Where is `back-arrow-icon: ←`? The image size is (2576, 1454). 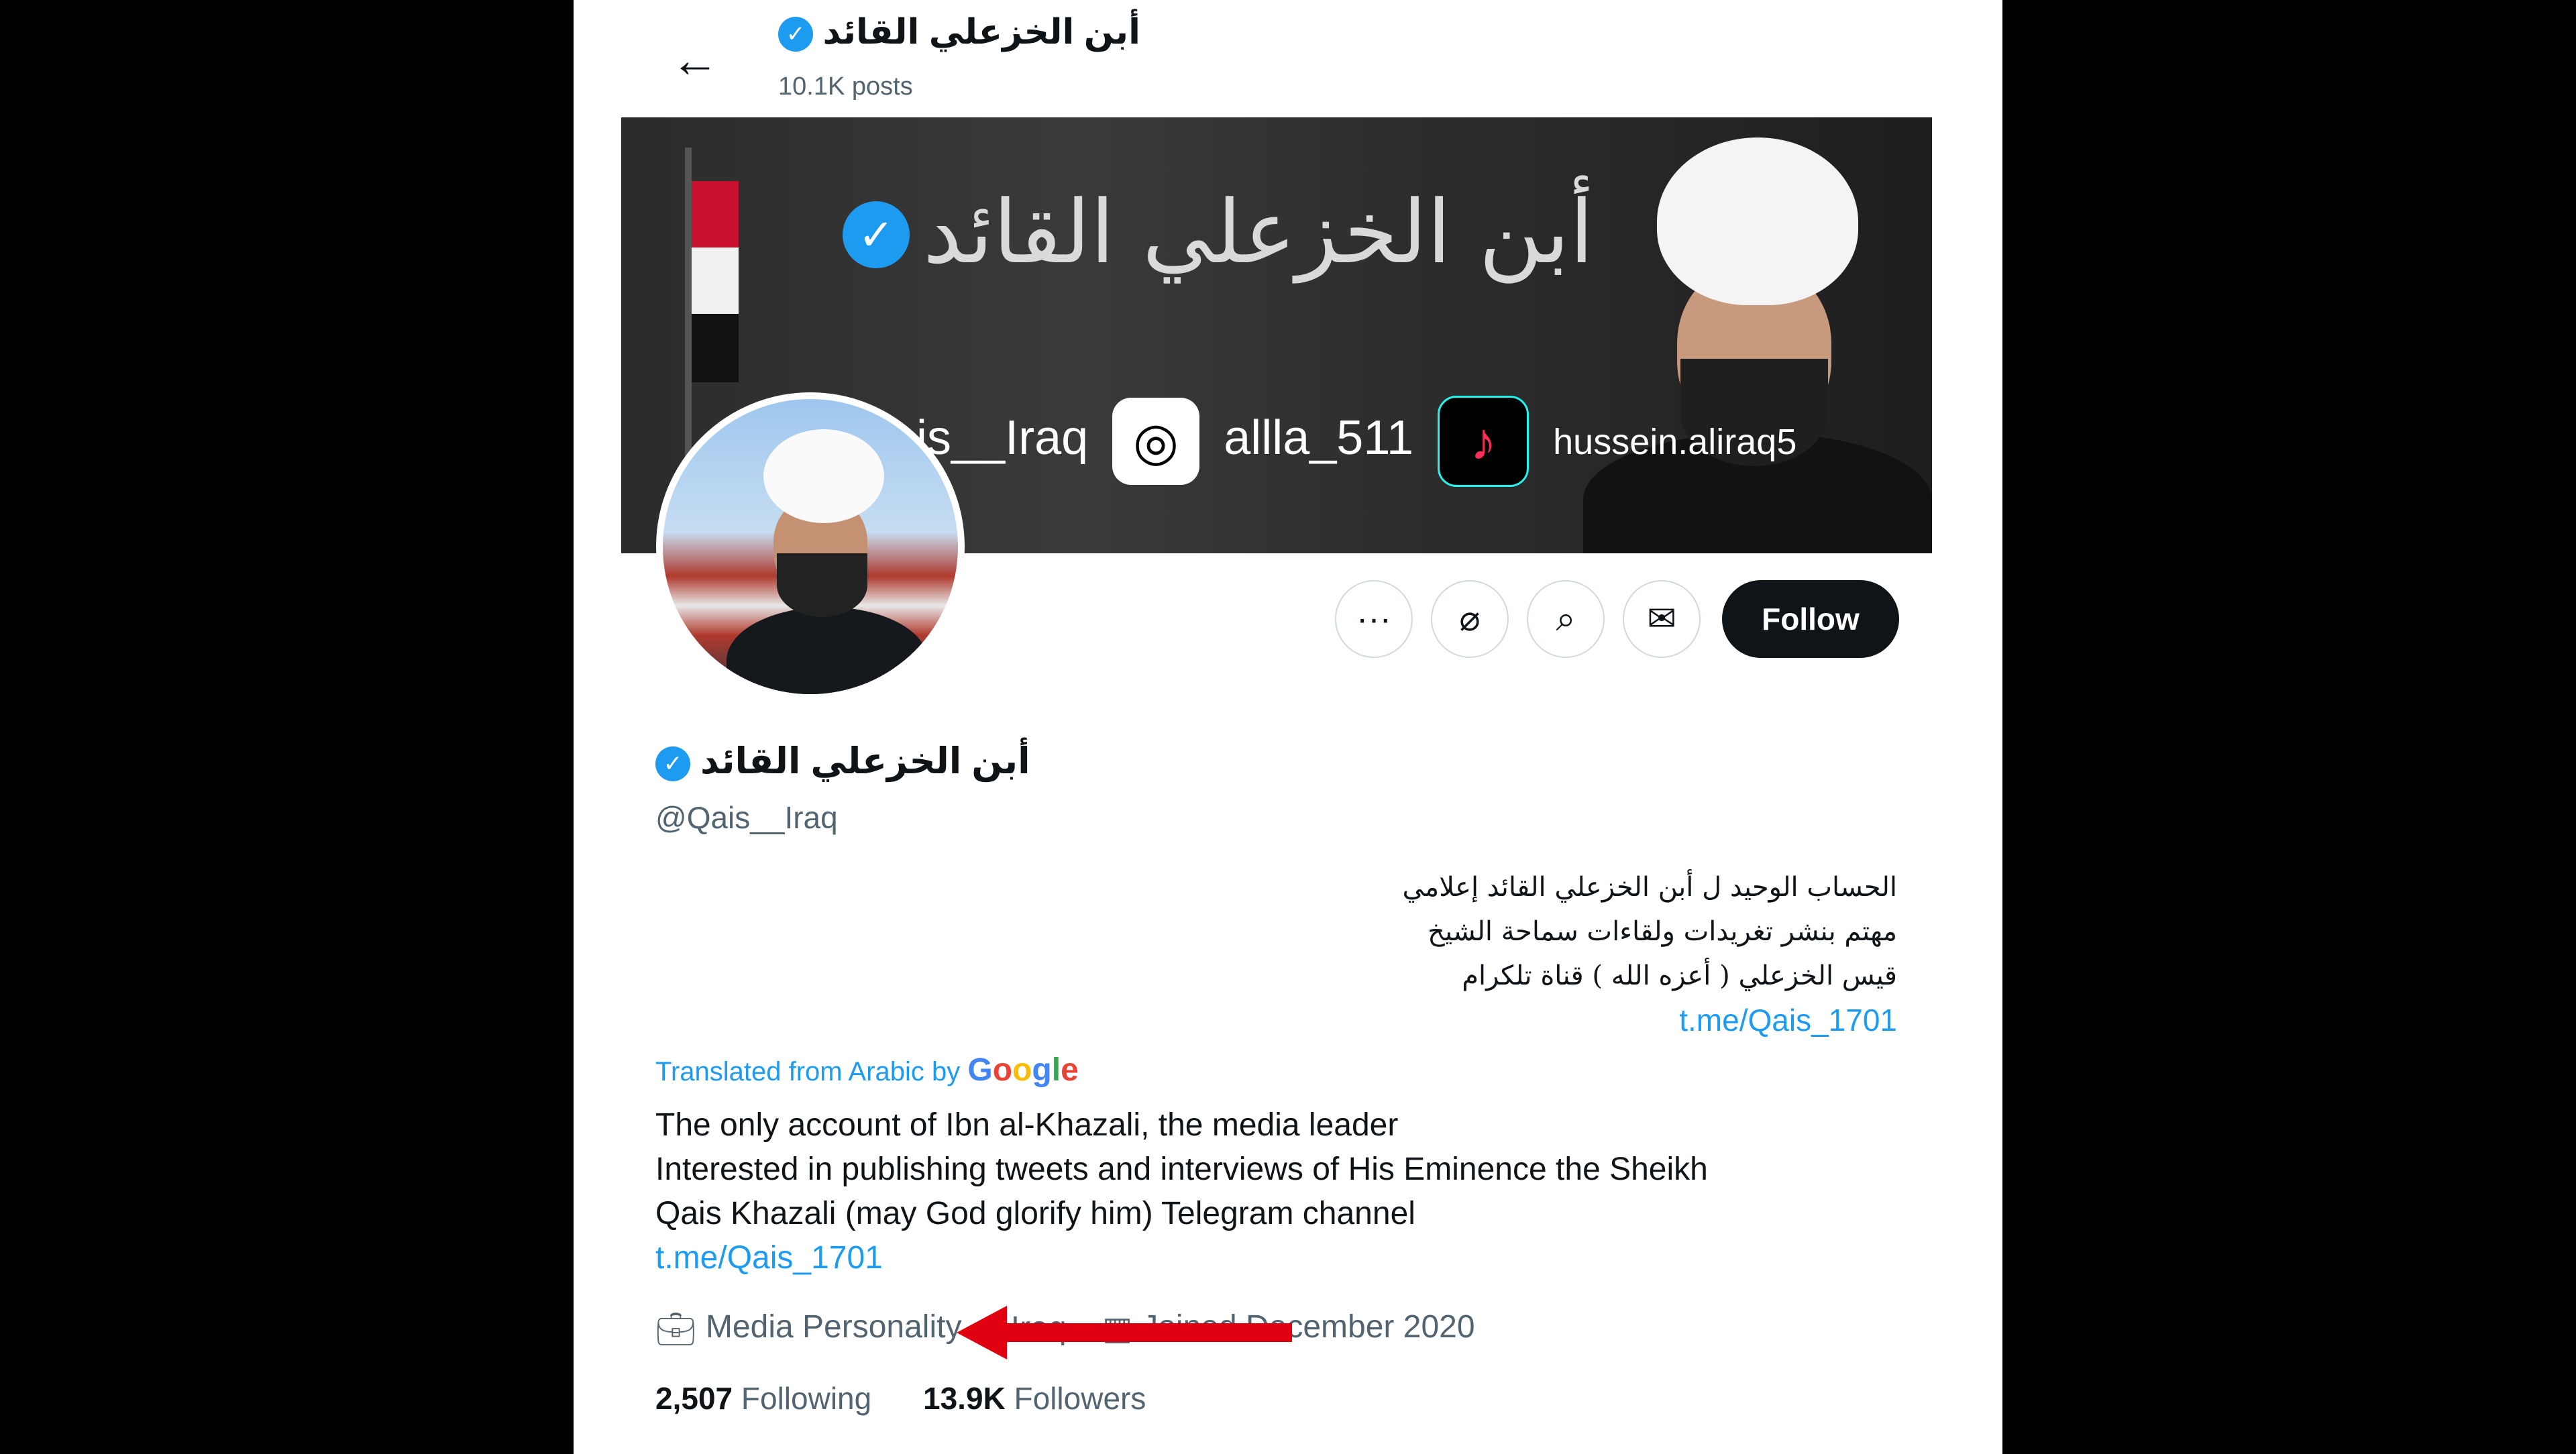 back-arrow-icon: ← is located at coordinates (695, 60).